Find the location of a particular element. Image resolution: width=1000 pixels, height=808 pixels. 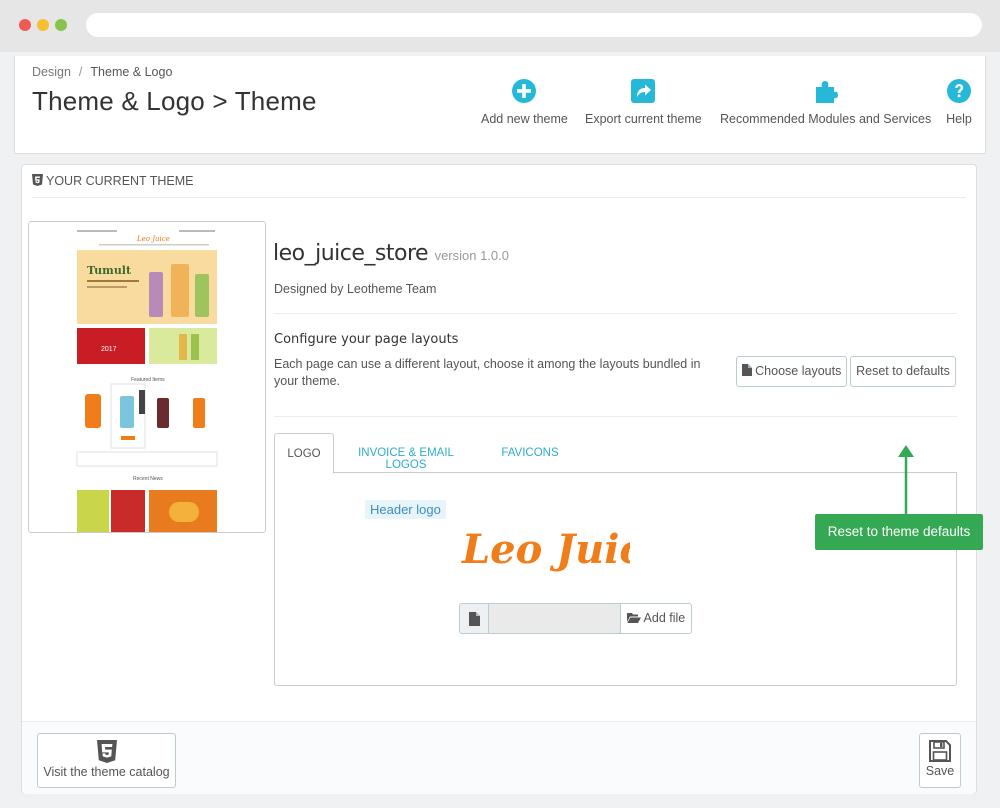

theme-author: Designed by Leotheme Team is located at coordinates (355, 289).